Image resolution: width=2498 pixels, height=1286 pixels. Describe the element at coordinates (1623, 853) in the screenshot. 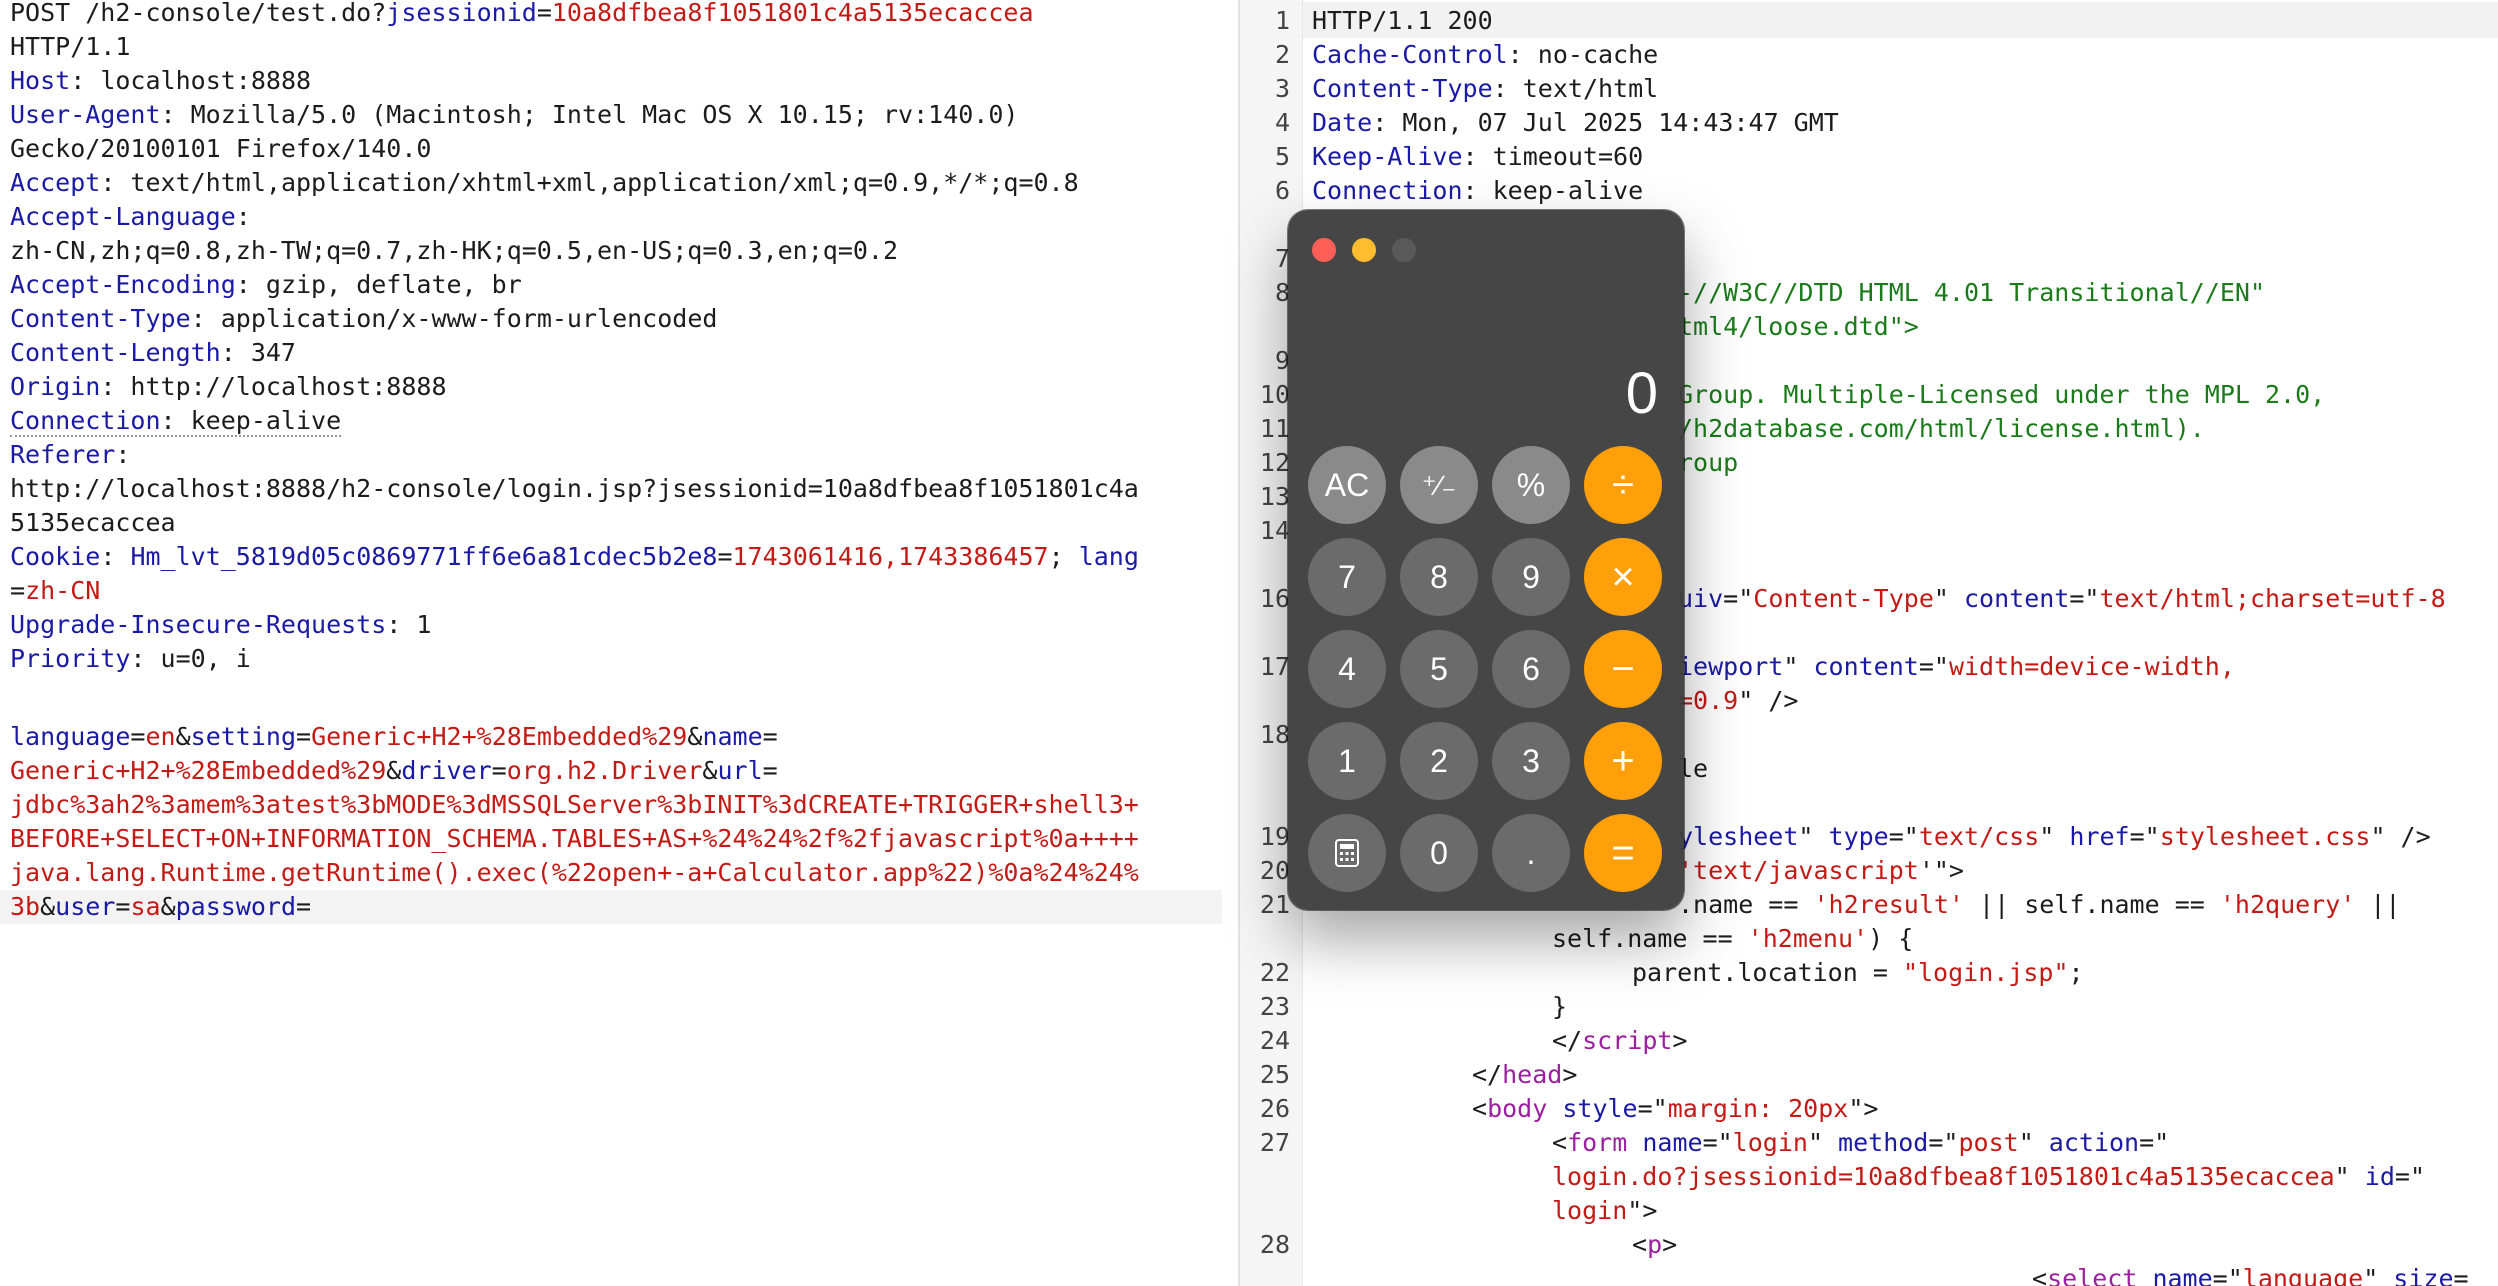

I see `equals-button: =` at that location.